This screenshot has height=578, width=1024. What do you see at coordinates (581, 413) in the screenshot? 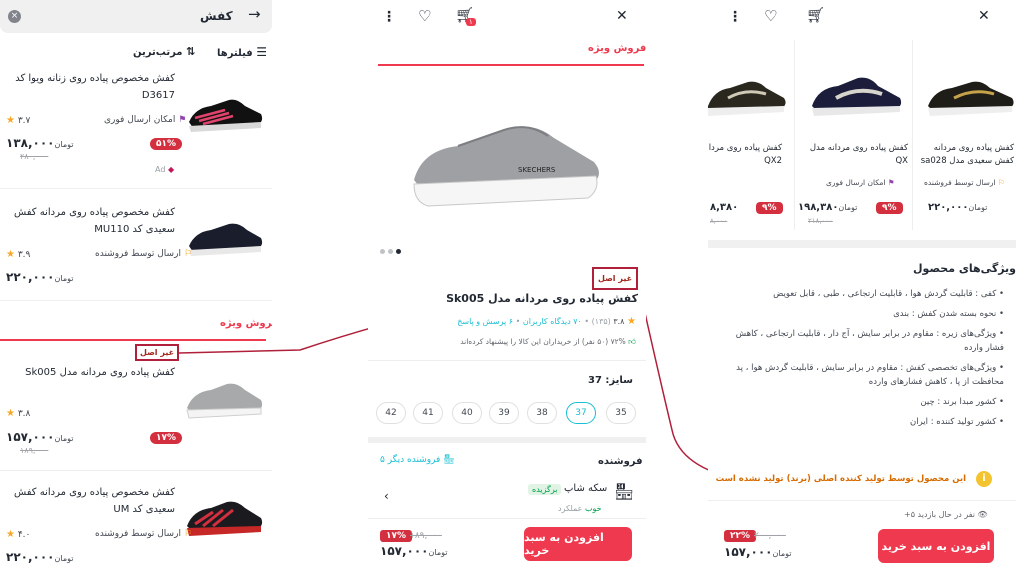
I see `size-option-selected: 37` at bounding box center [581, 413].